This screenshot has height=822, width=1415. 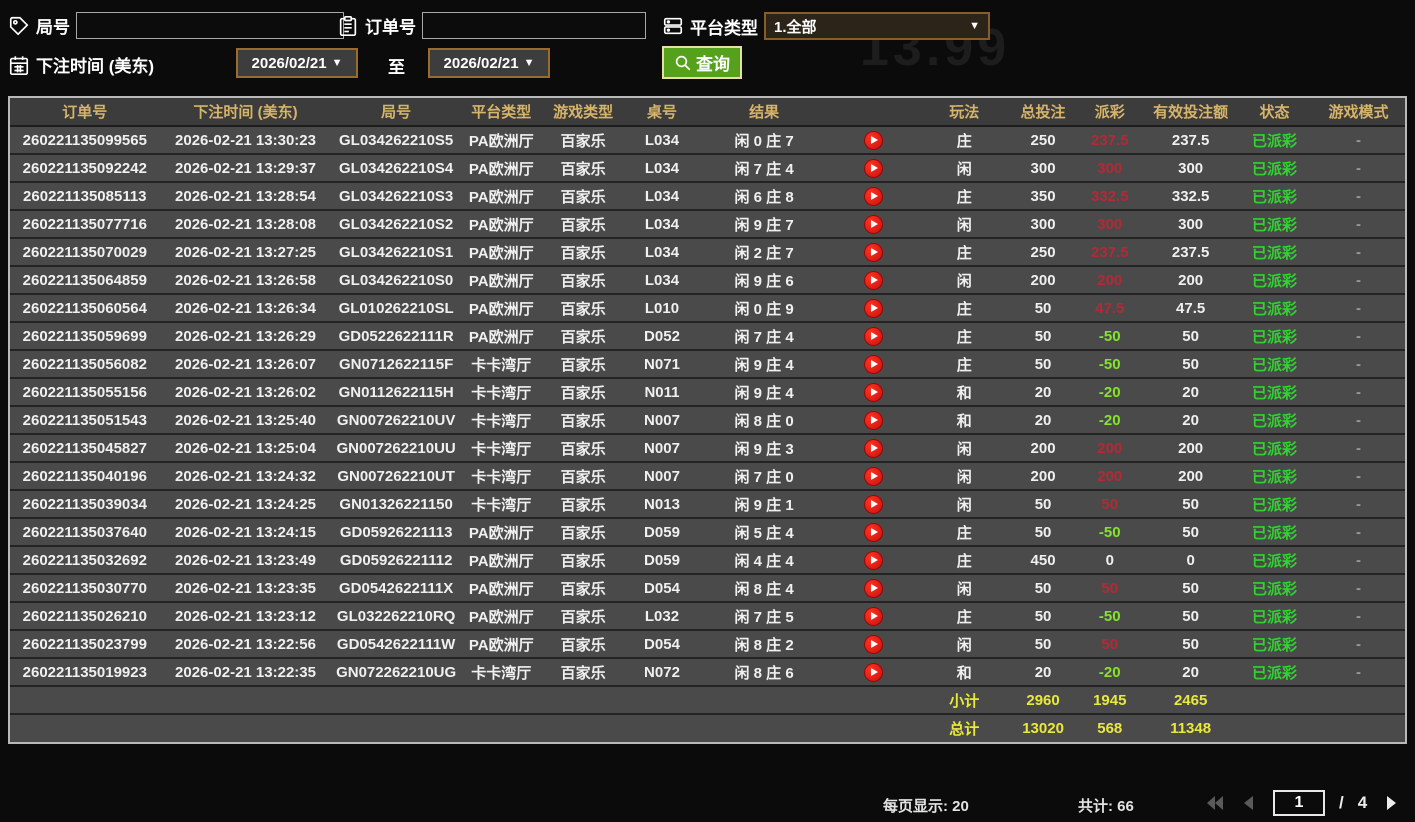 What do you see at coordinates (245, 139) in the screenshot?
I see `time-cell: 2026-02-21 13:30:23` at bounding box center [245, 139].